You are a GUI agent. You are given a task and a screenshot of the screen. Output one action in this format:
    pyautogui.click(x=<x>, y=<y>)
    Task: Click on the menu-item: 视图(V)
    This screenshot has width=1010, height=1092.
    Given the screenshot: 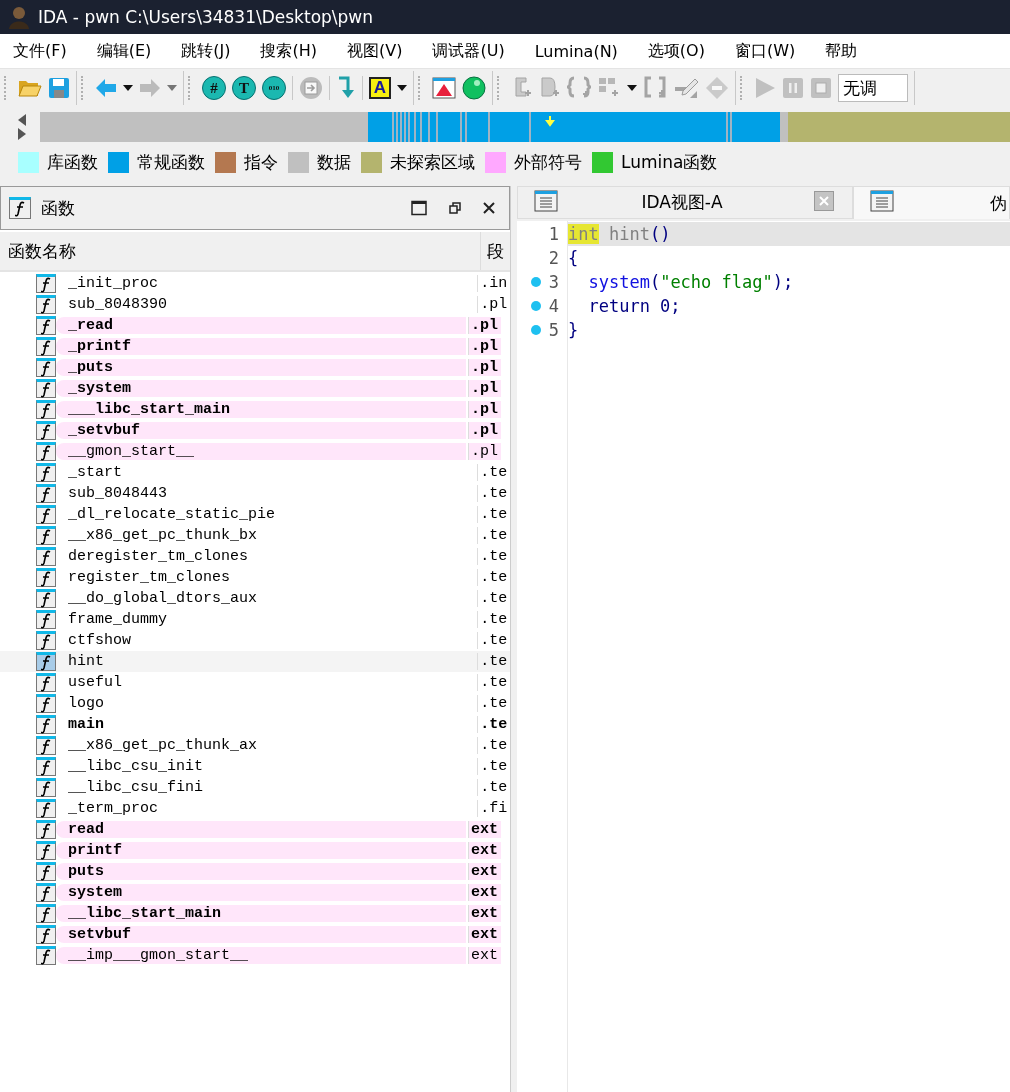 What is the action you would take?
    pyautogui.click(x=375, y=51)
    